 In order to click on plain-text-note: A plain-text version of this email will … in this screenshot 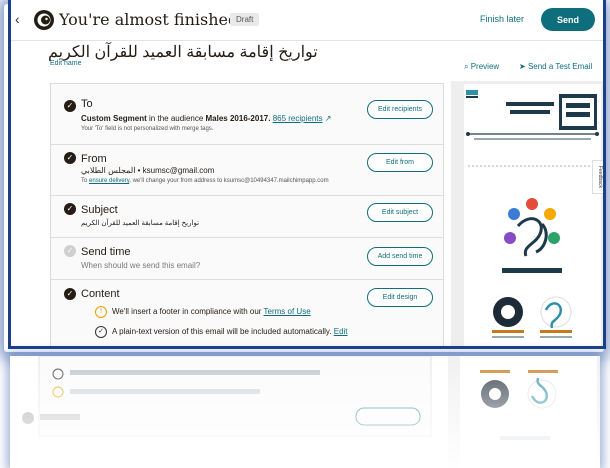, I will do `click(230, 331)`.